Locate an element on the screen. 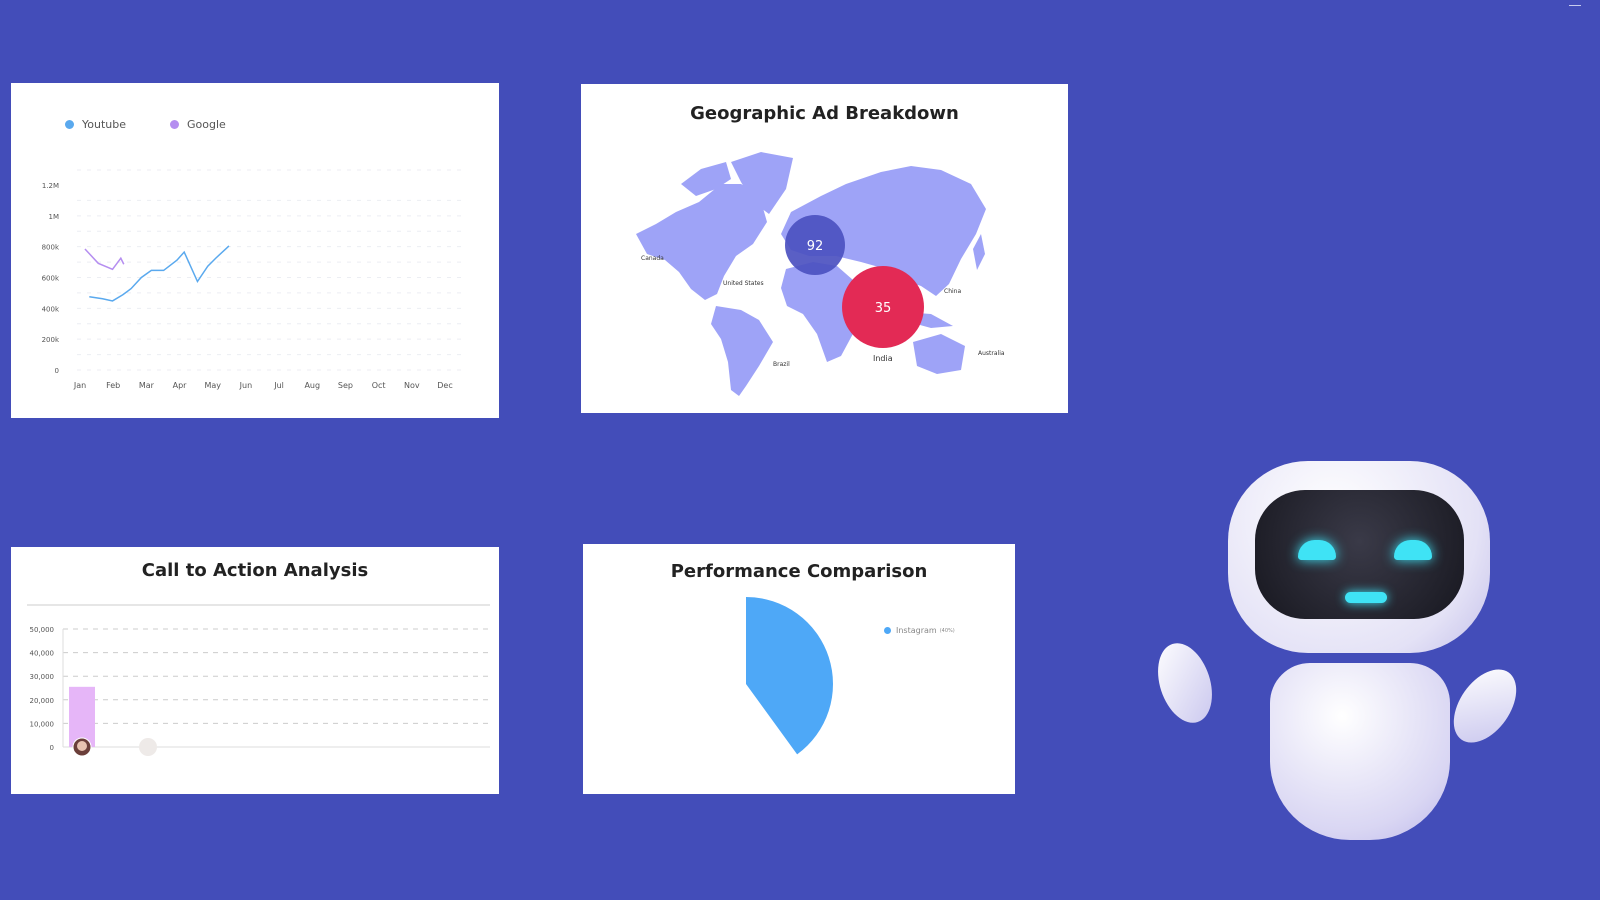 Image resolution: width=1600 pixels, height=900 pixels. japan is located at coordinates (979, 252).